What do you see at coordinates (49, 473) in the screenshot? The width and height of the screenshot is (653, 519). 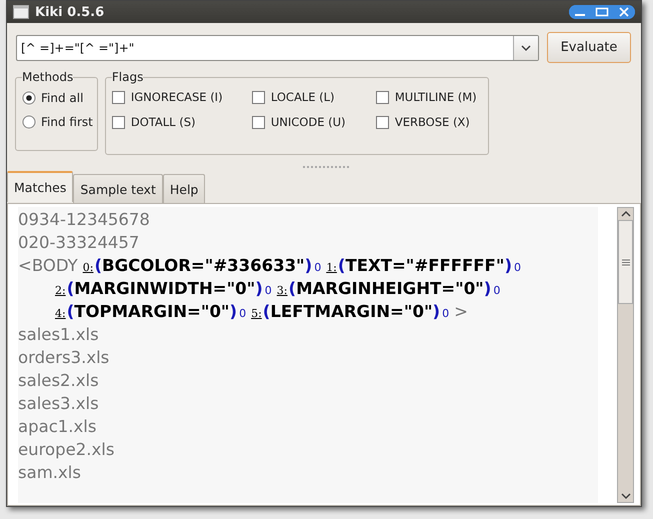 I see `match-text: sam.xls` at bounding box center [49, 473].